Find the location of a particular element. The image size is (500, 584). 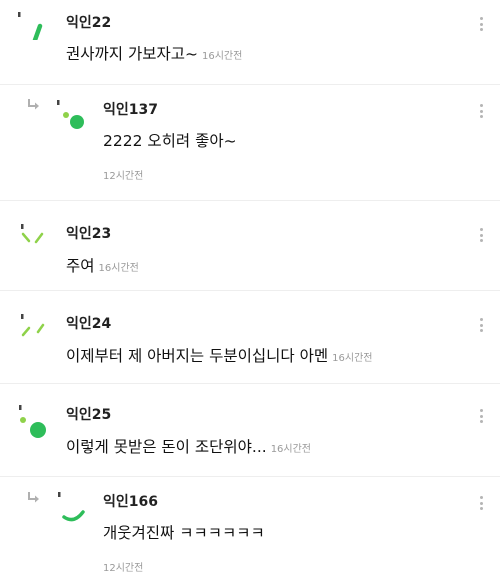

comment-text: 2222 오히려 좋아~ is located at coordinates (170, 141).